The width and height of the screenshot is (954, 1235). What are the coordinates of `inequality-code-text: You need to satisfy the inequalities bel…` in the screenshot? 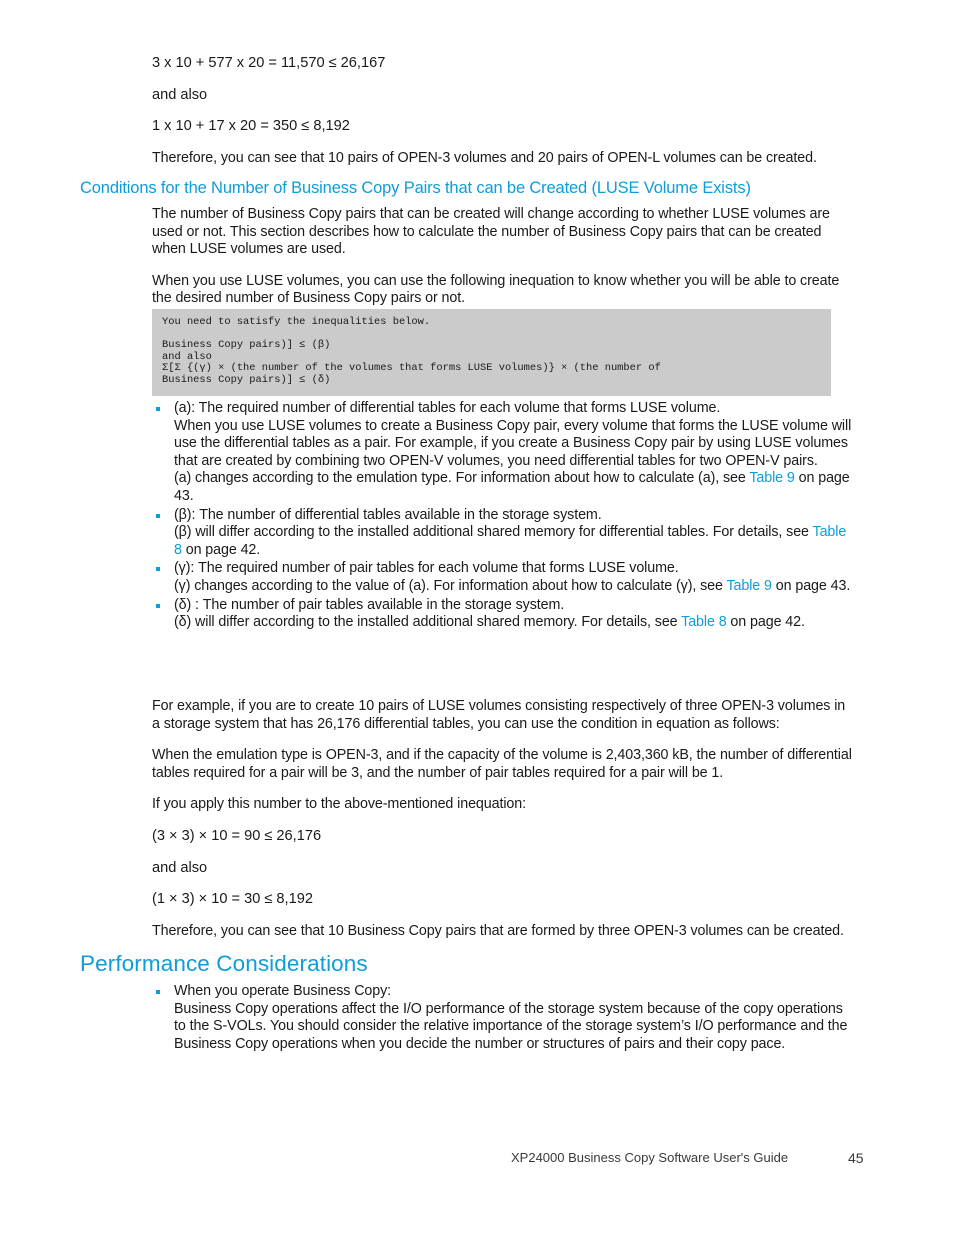 It's located at (411, 351).